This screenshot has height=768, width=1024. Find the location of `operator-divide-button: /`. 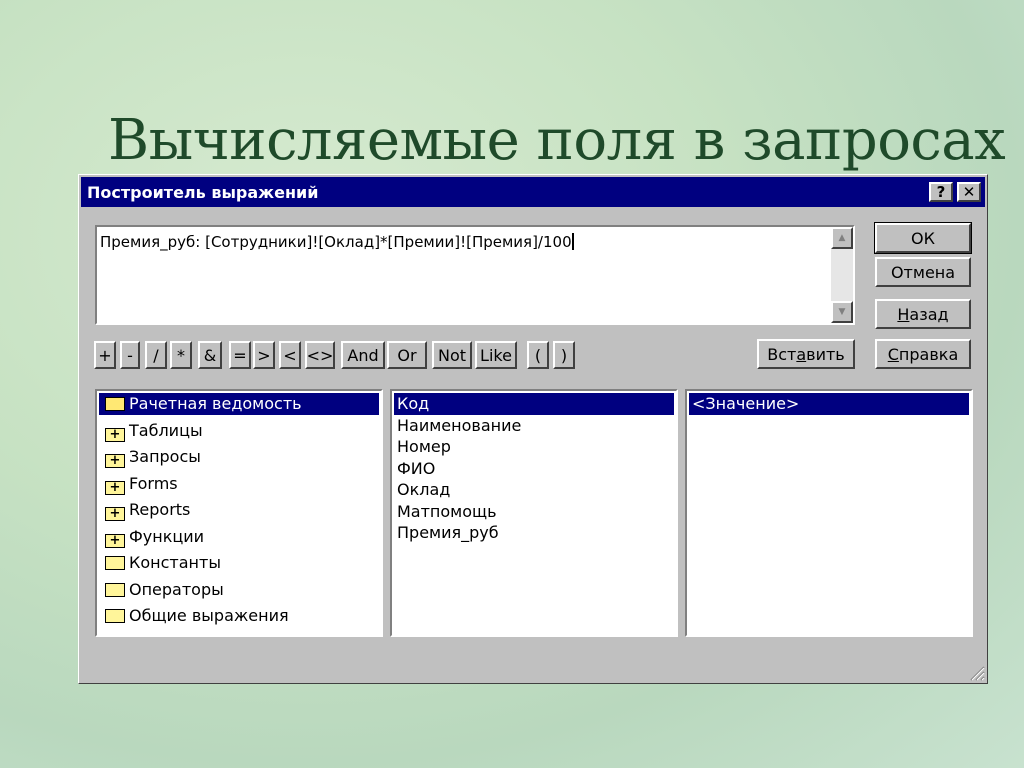

operator-divide-button: / is located at coordinates (156, 355).